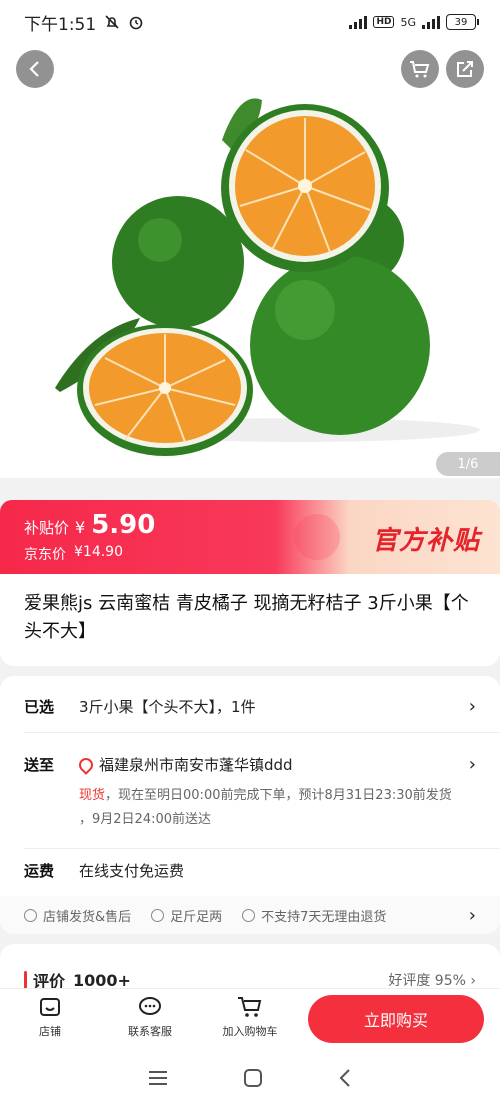 This screenshot has width=500, height=1111. What do you see at coordinates (112, 22) in the screenshot?
I see `mute-bell-icon` at bounding box center [112, 22].